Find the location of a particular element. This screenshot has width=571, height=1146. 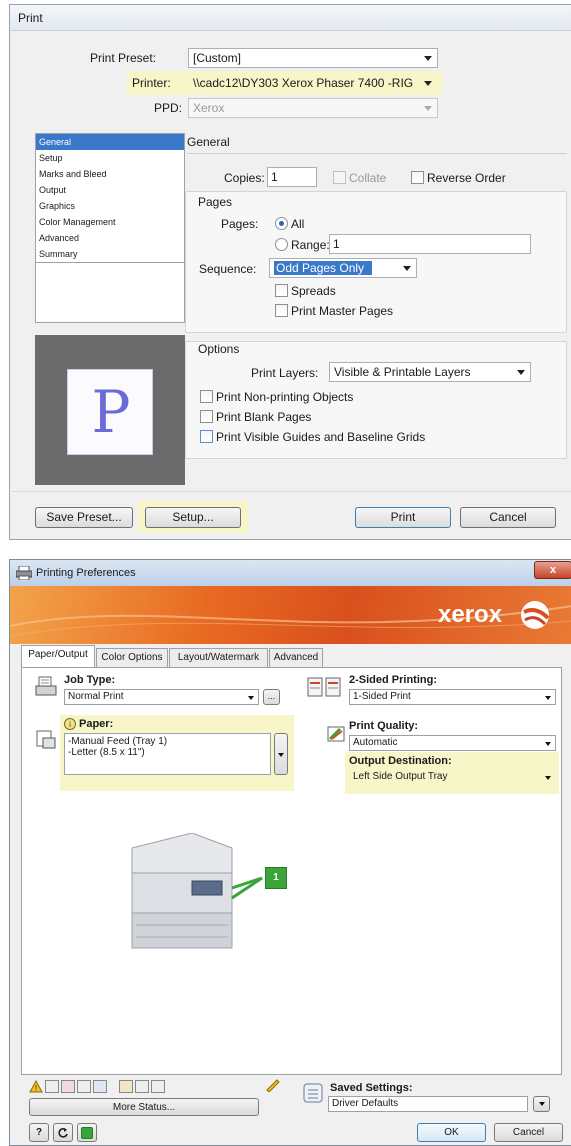

tray-badge: 1 is located at coordinates (276, 878).